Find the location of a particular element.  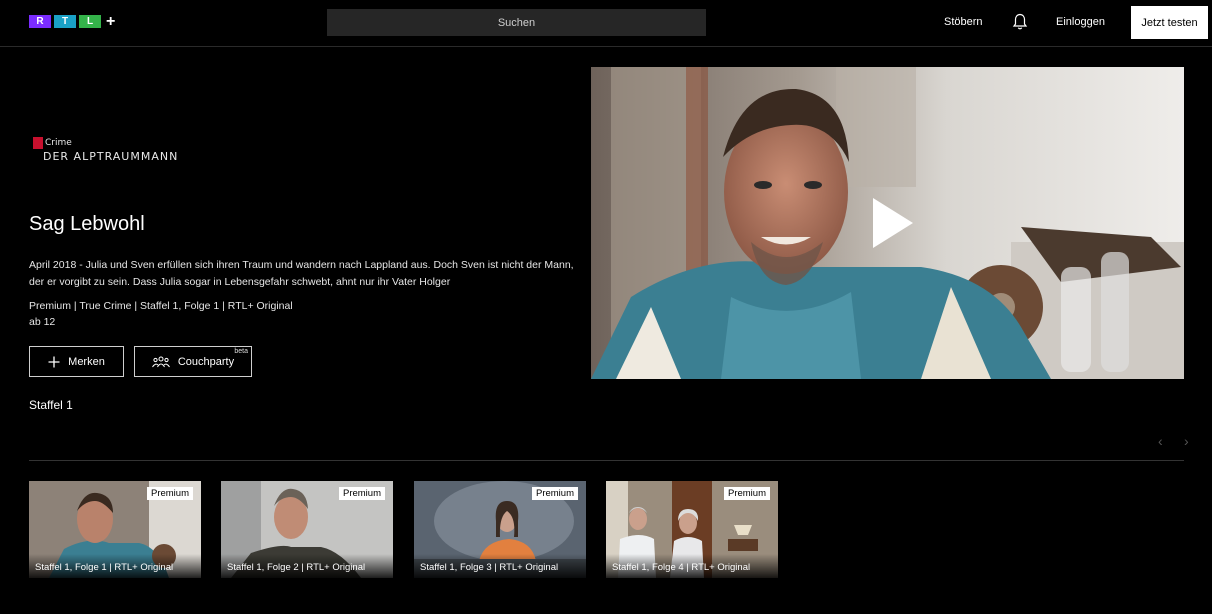

chevron-left-icon: ‹ is located at coordinates (1160, 441).